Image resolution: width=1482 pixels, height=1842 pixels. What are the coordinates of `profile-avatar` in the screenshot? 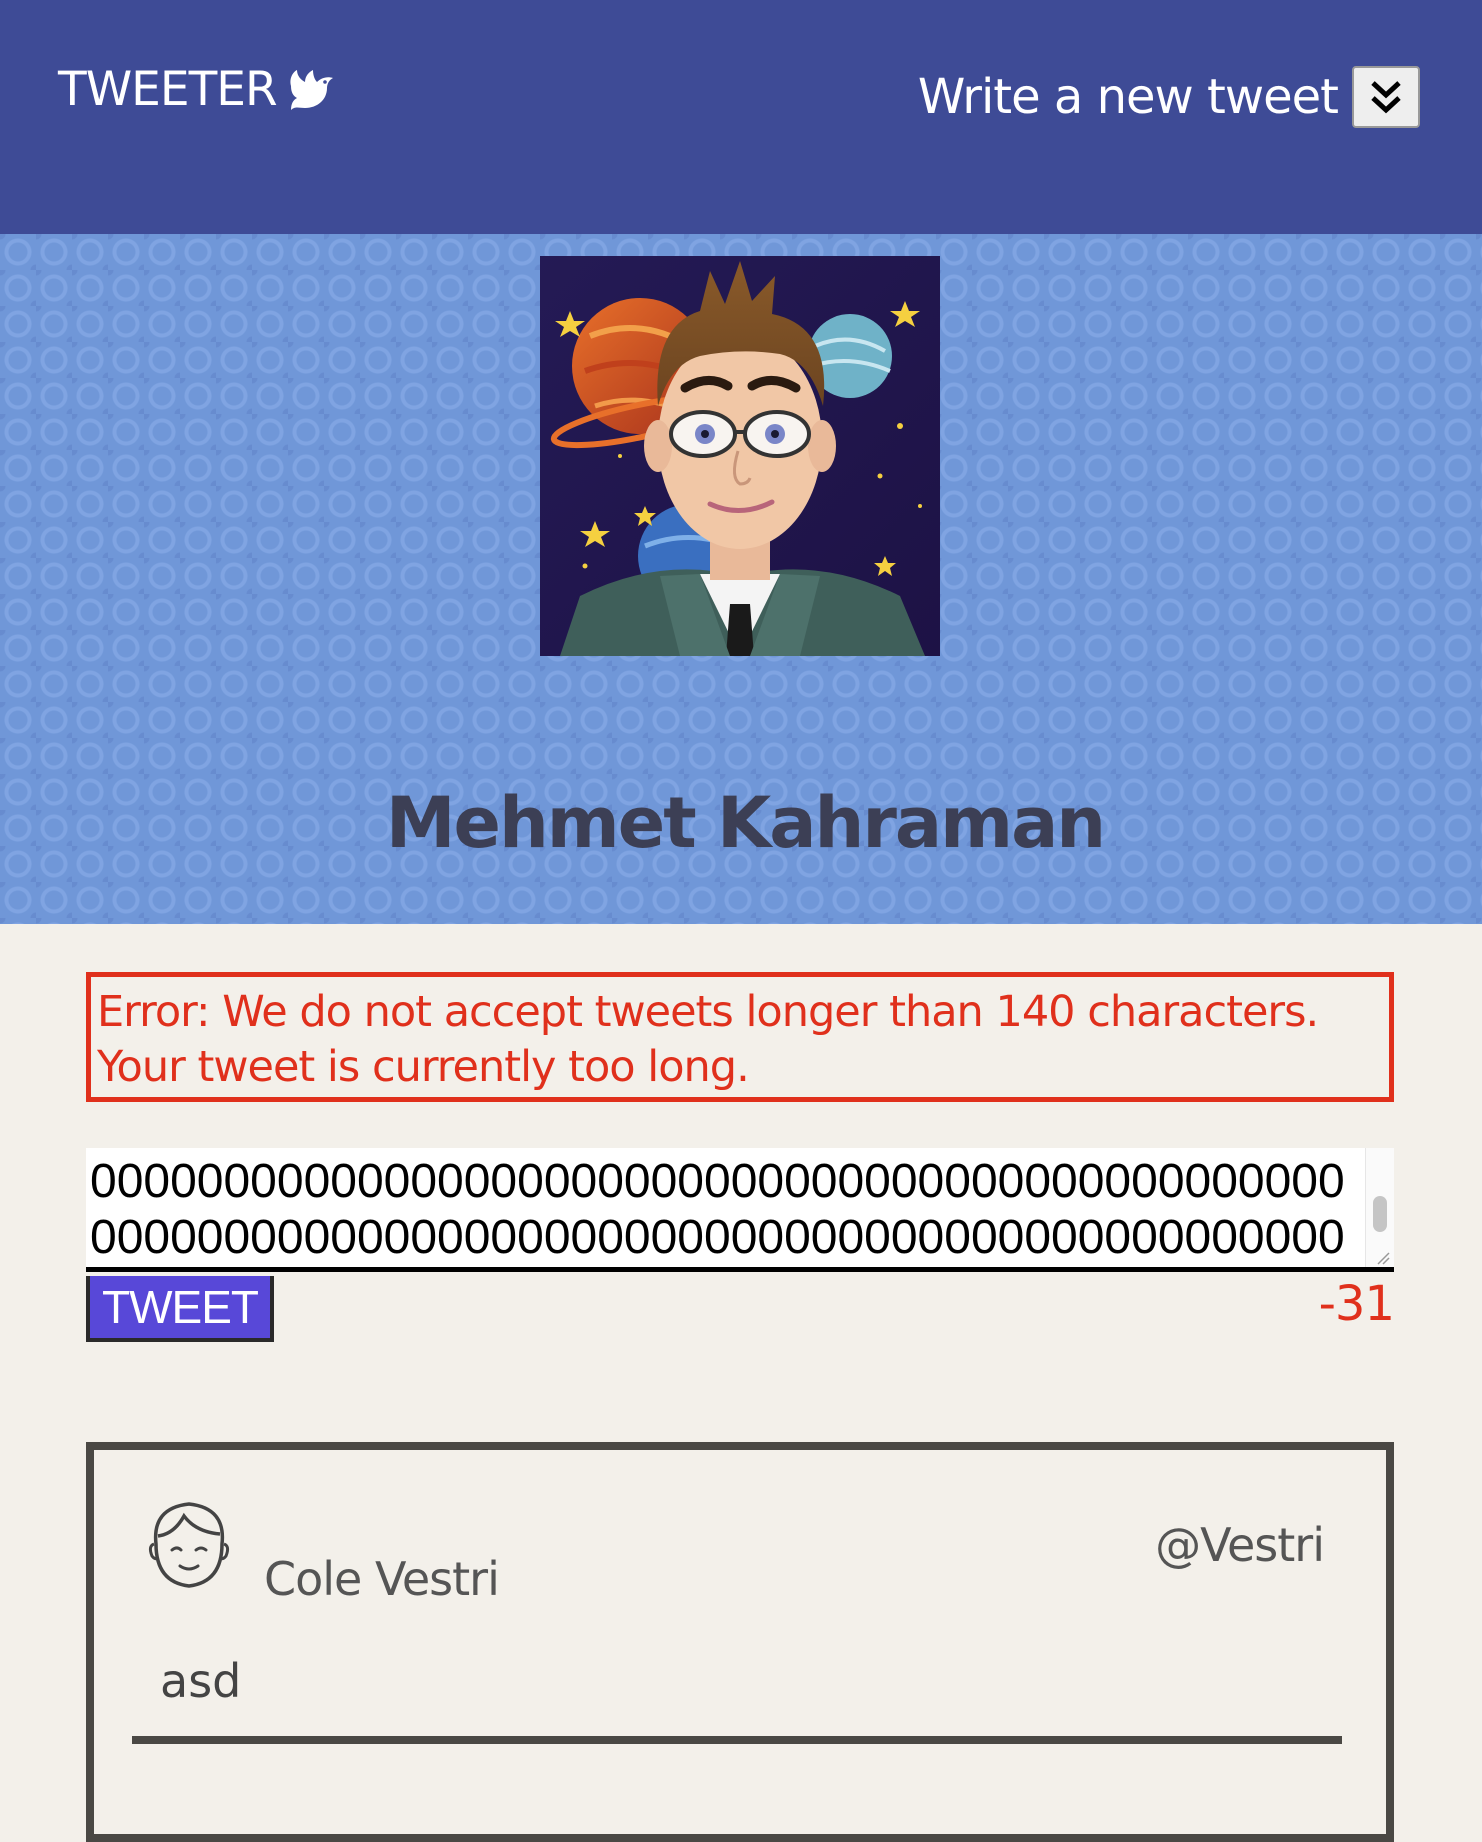 It's located at (740, 456).